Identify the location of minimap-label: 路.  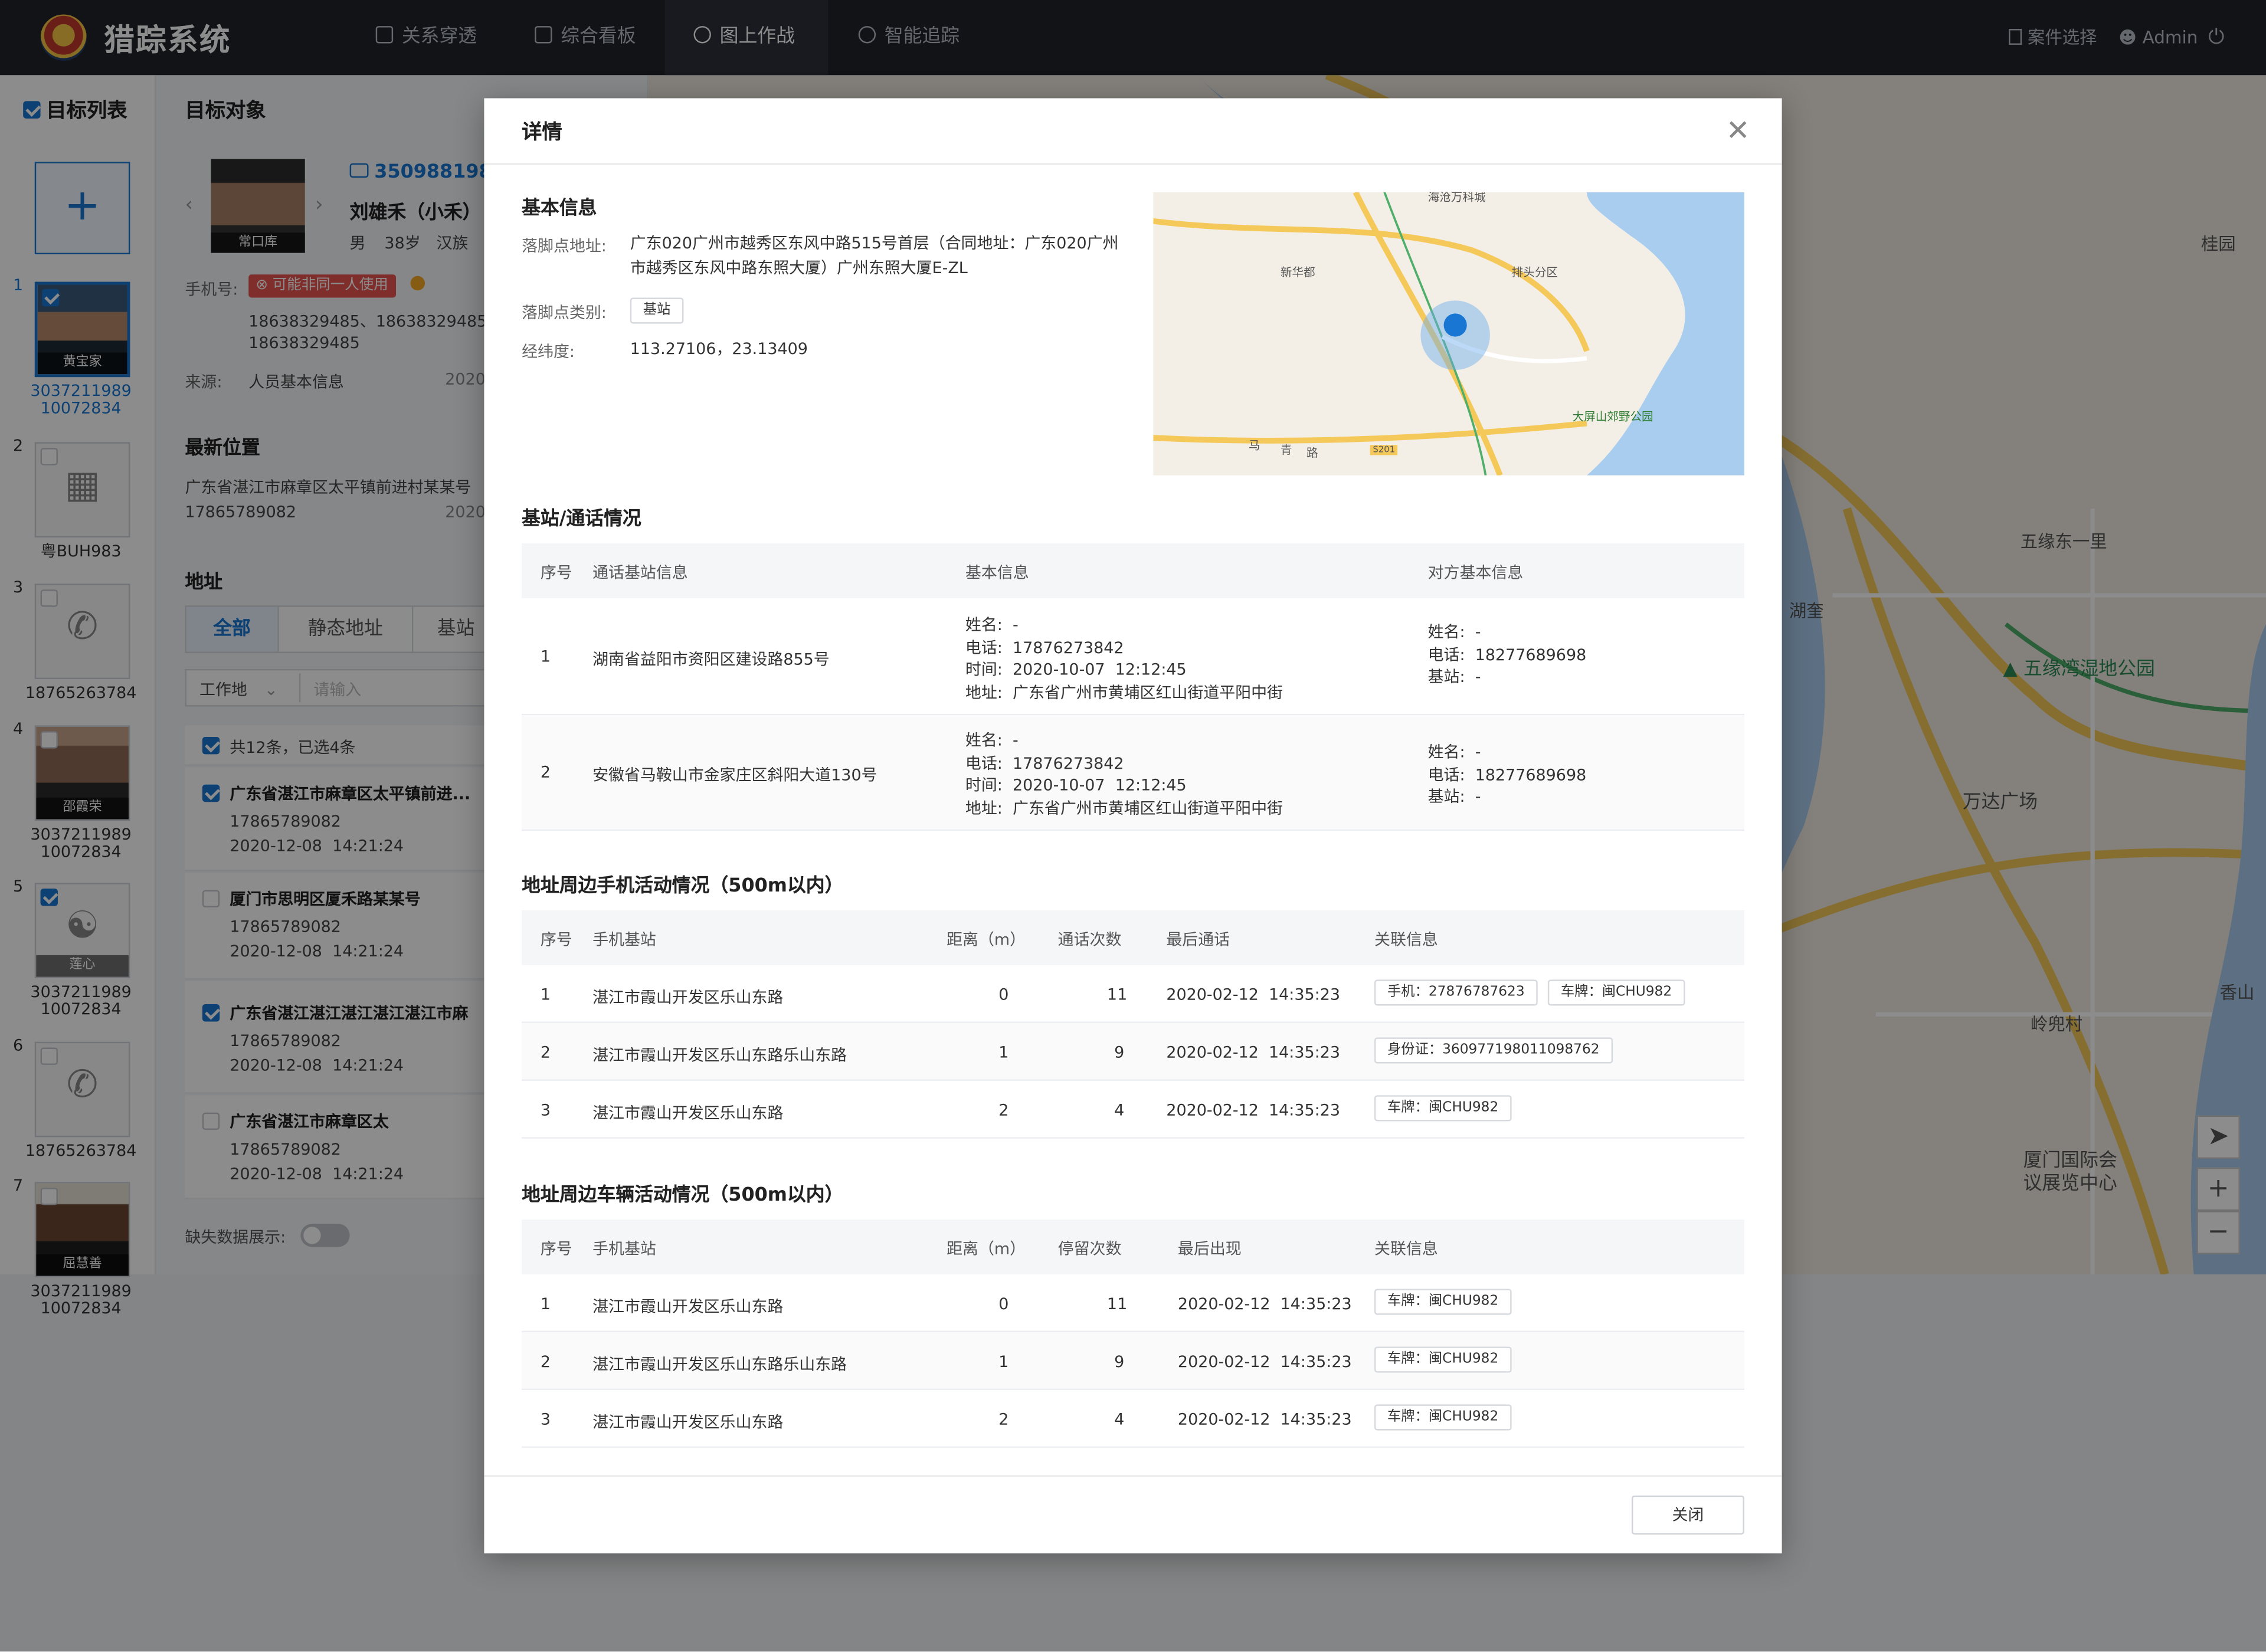
(1312, 453).